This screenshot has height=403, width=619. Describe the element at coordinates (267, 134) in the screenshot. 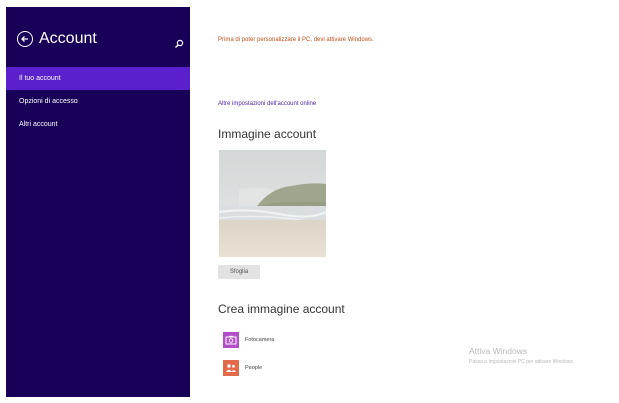

I see `account-picture-heading: Immagine account` at that location.